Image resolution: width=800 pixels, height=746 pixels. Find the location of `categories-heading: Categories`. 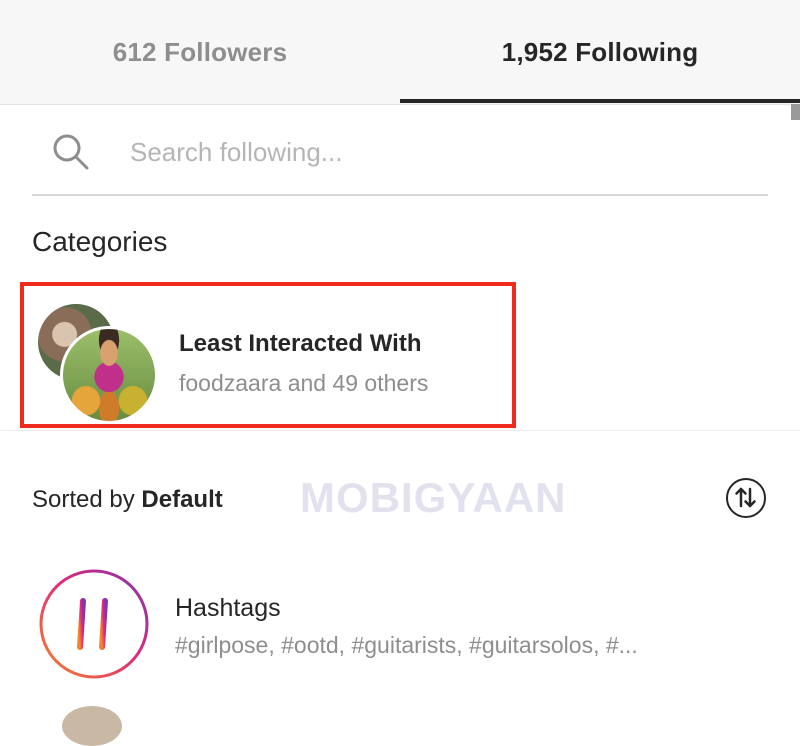

categories-heading: Categories is located at coordinates (100, 241).